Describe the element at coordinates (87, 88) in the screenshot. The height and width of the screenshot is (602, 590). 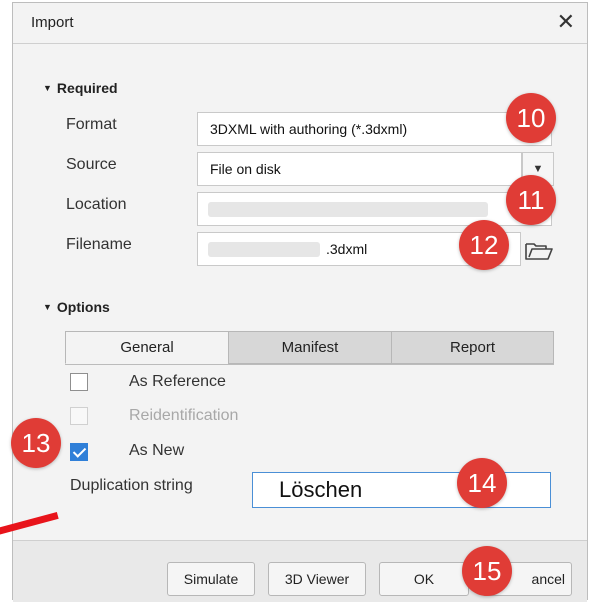
I see `required-header-label: Required` at that location.